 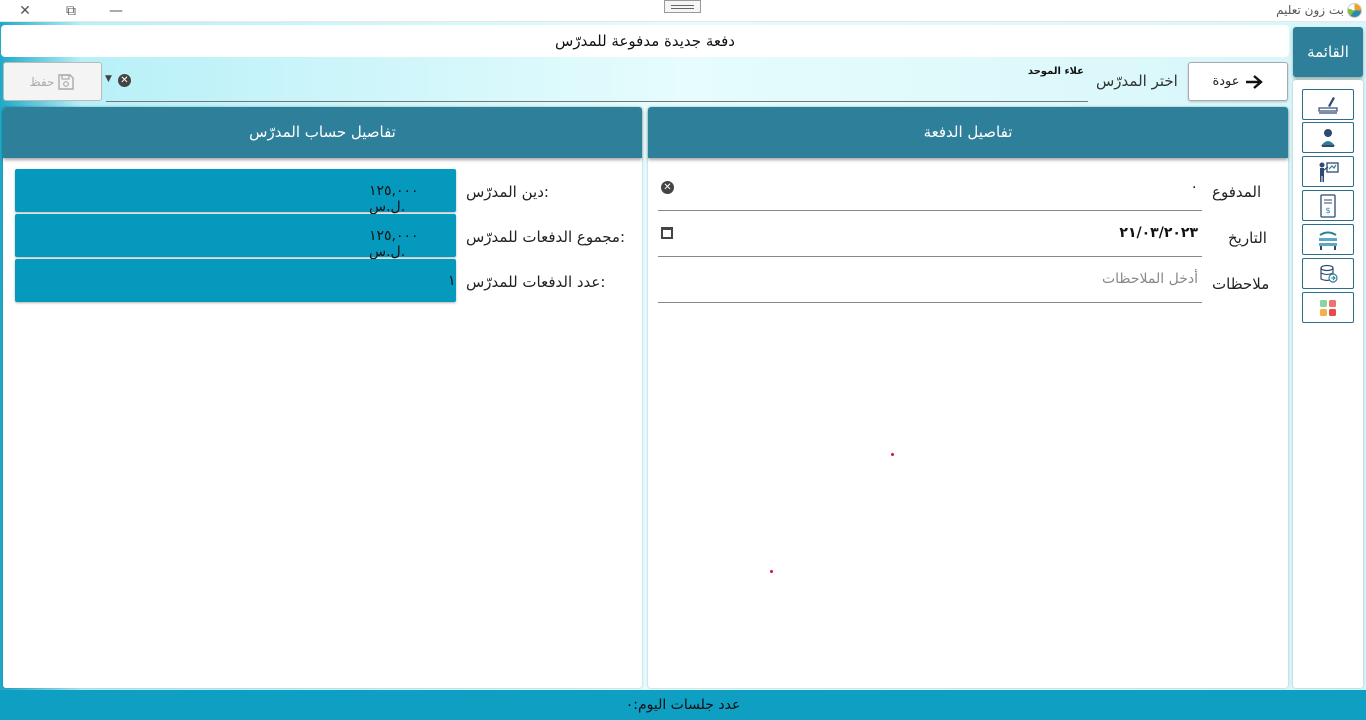 I want to click on restore-icon: ⧉, so click(x=71, y=11).